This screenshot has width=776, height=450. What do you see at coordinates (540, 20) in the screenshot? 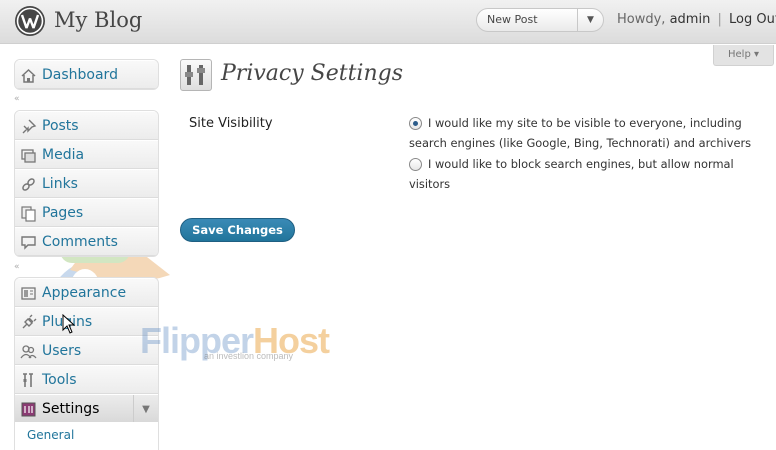
I see `favorite-actions-dropdown: New Post ▼` at bounding box center [540, 20].